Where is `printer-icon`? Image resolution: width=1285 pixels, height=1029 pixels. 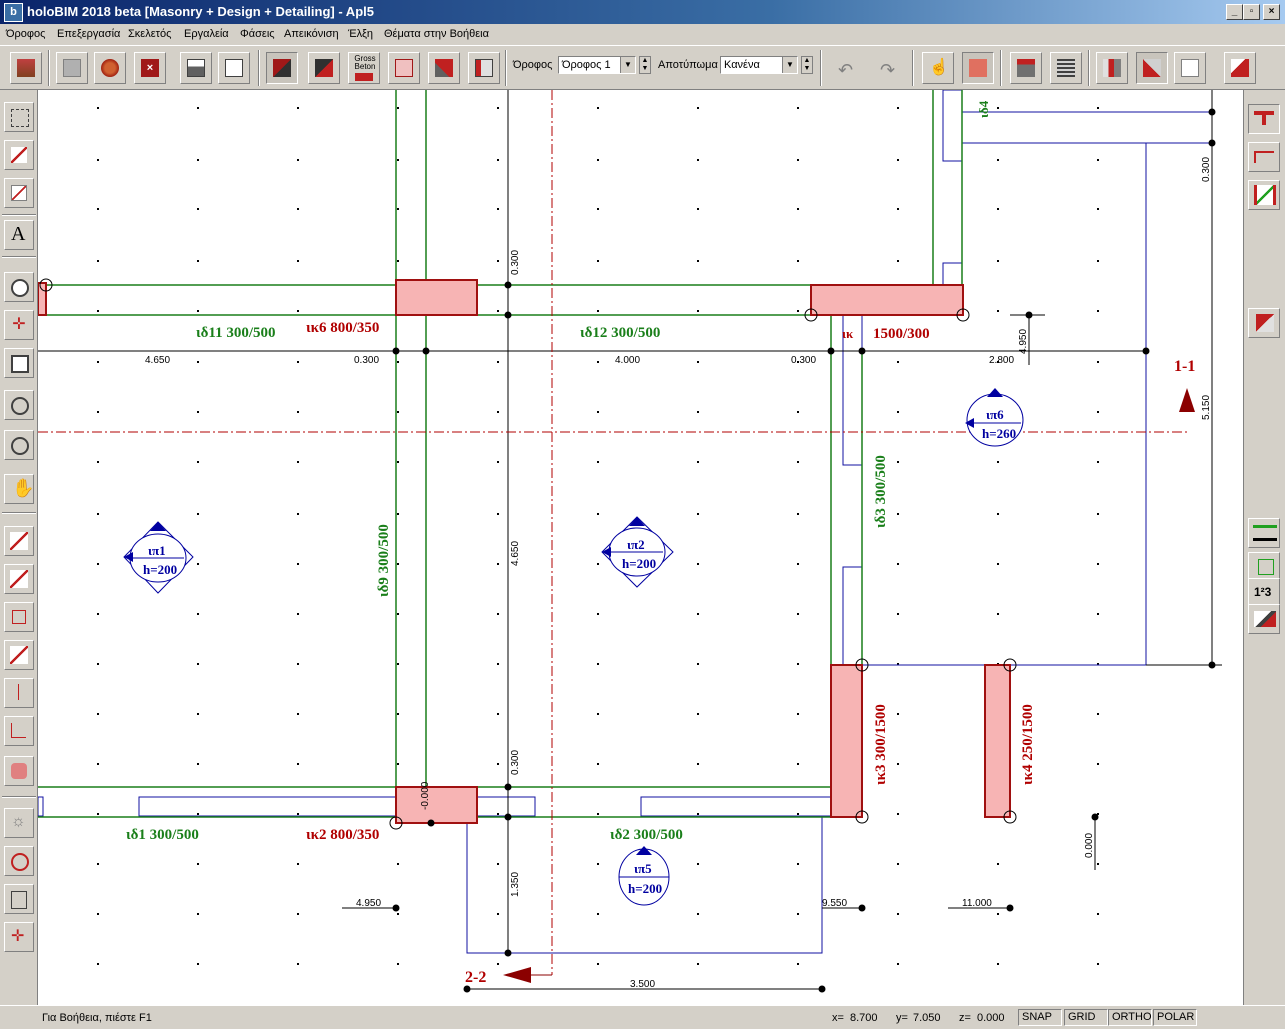 printer-icon is located at coordinates (196, 68).